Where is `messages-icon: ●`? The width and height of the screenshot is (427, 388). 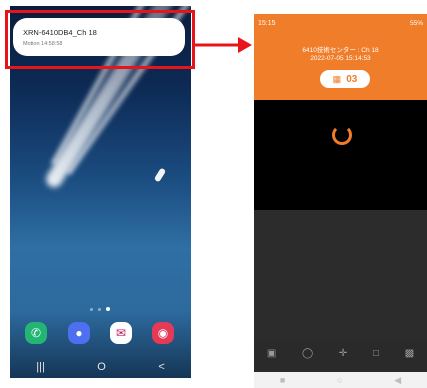
messages-icon: ● is located at coordinates (79, 333).